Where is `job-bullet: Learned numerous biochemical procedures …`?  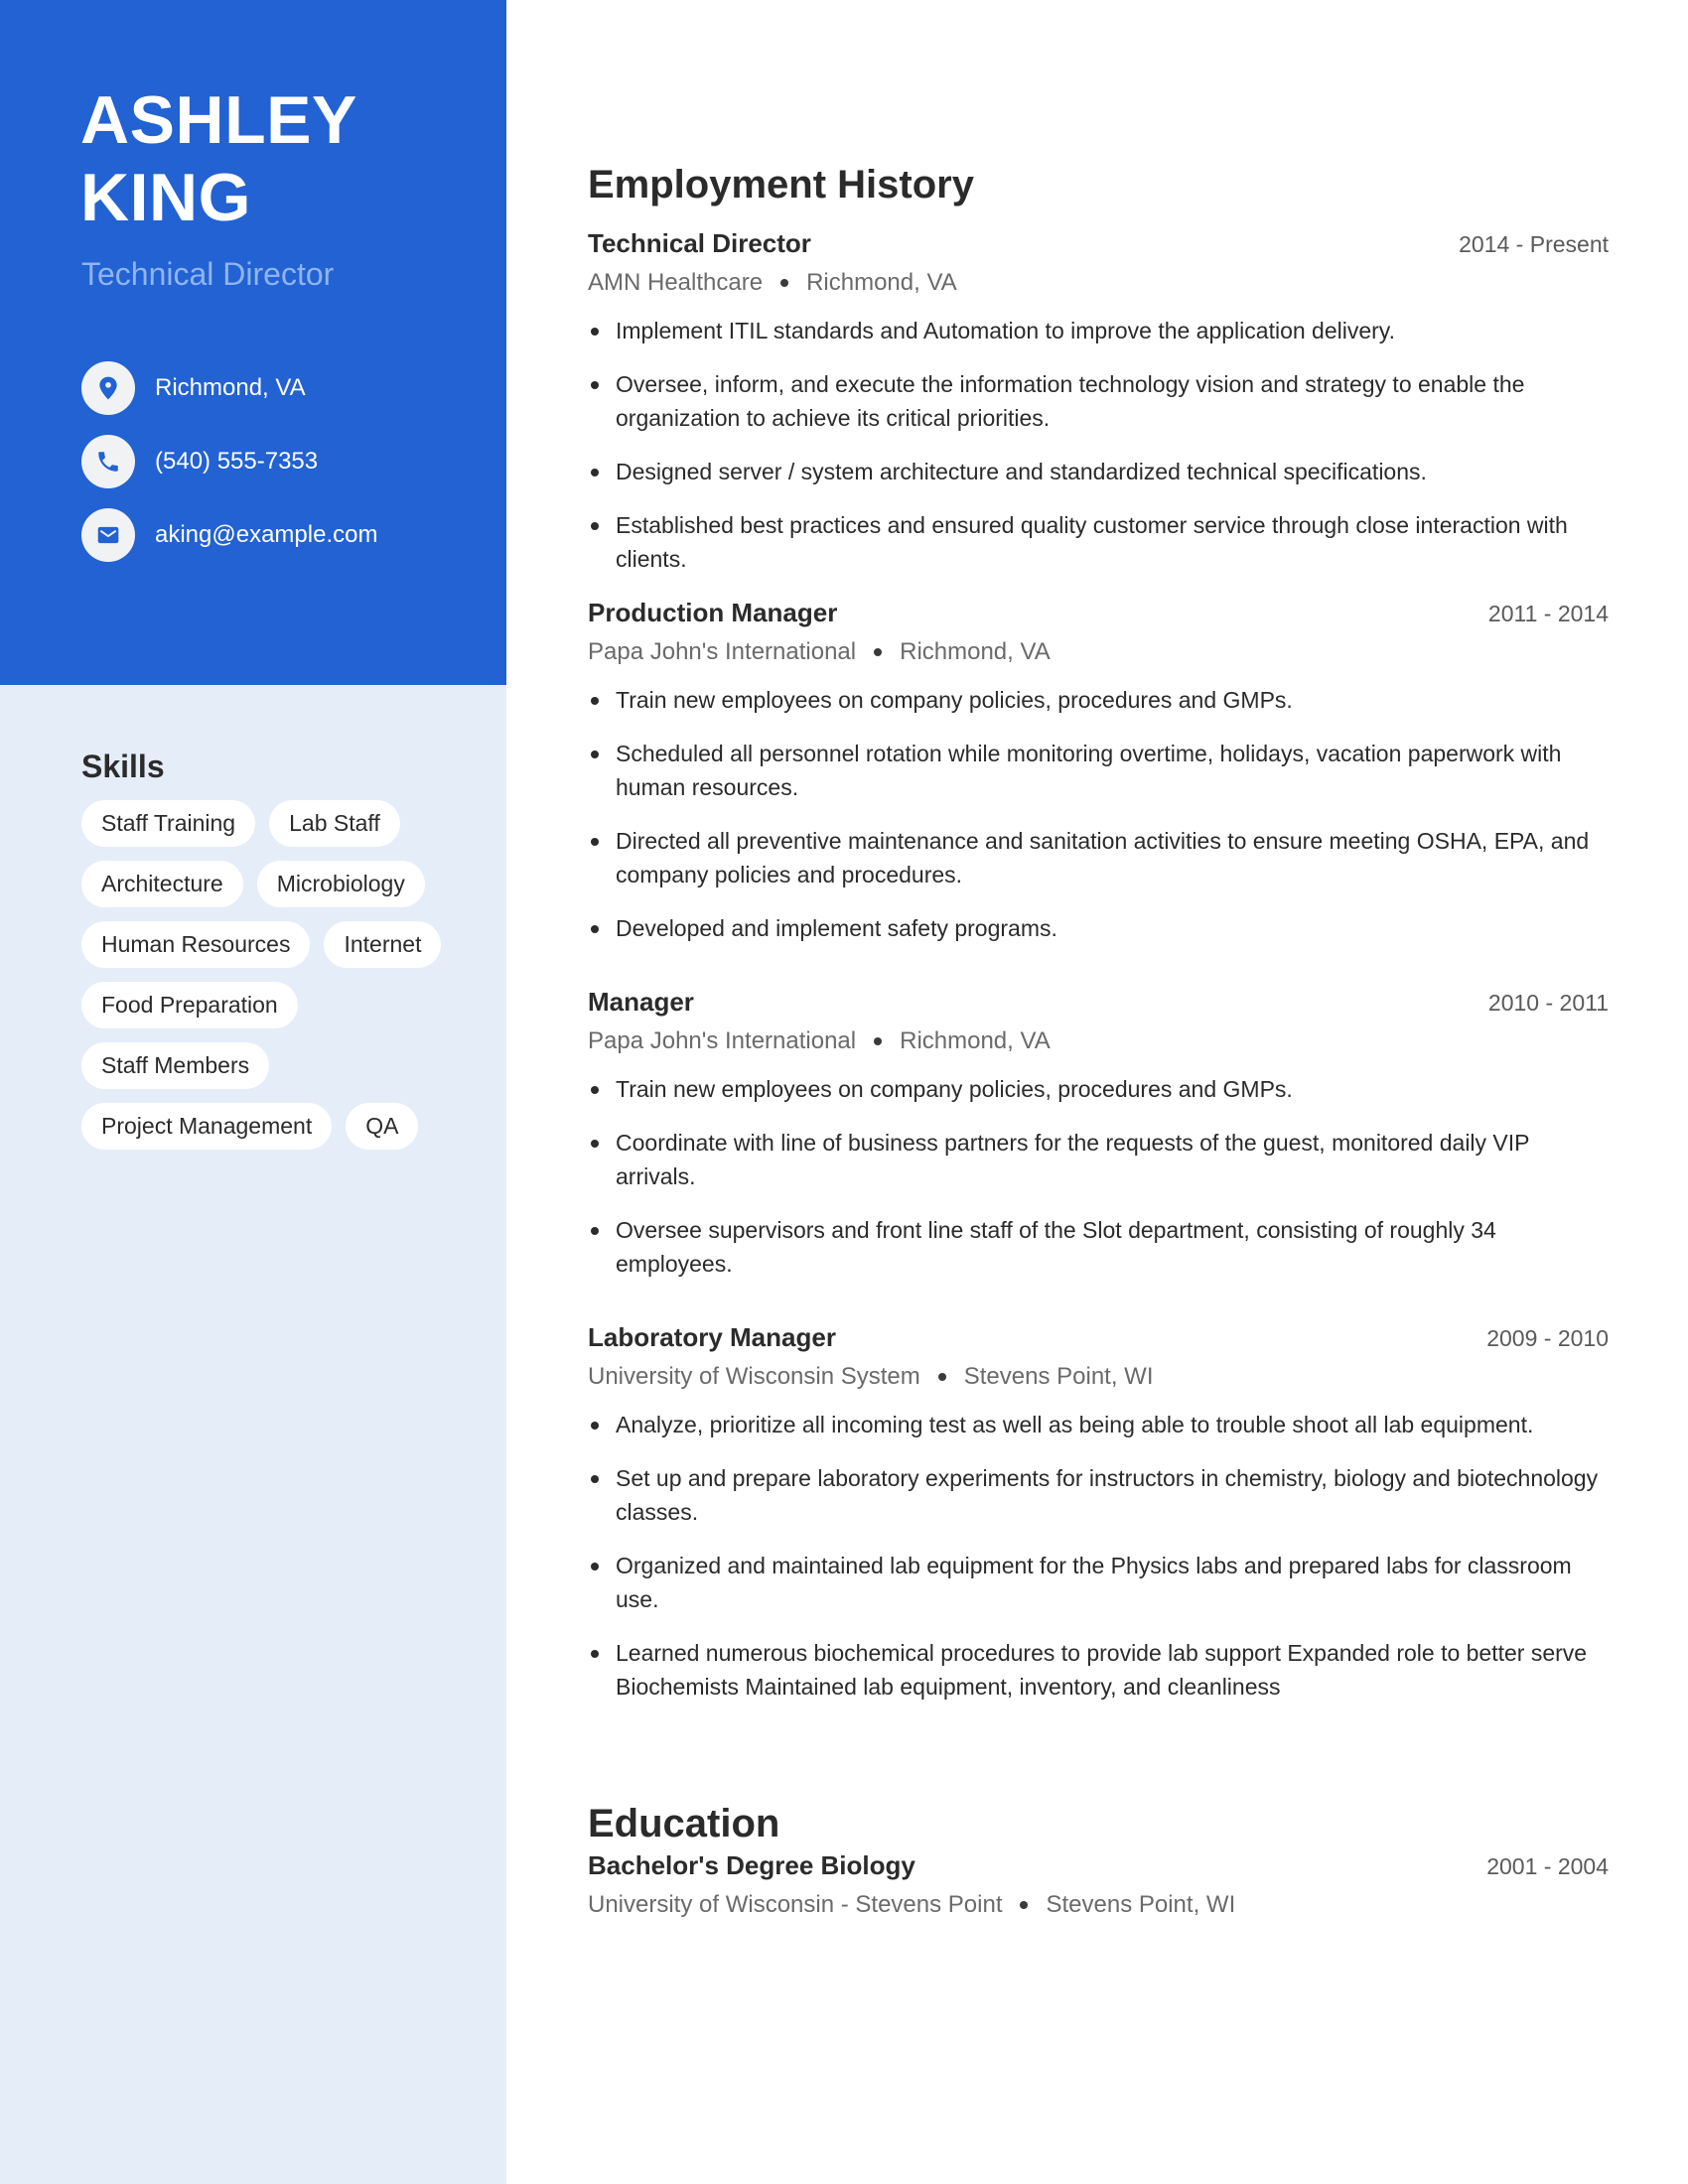
job-bullet: Learned numerous biochemical procedures … is located at coordinates (1098, 1670).